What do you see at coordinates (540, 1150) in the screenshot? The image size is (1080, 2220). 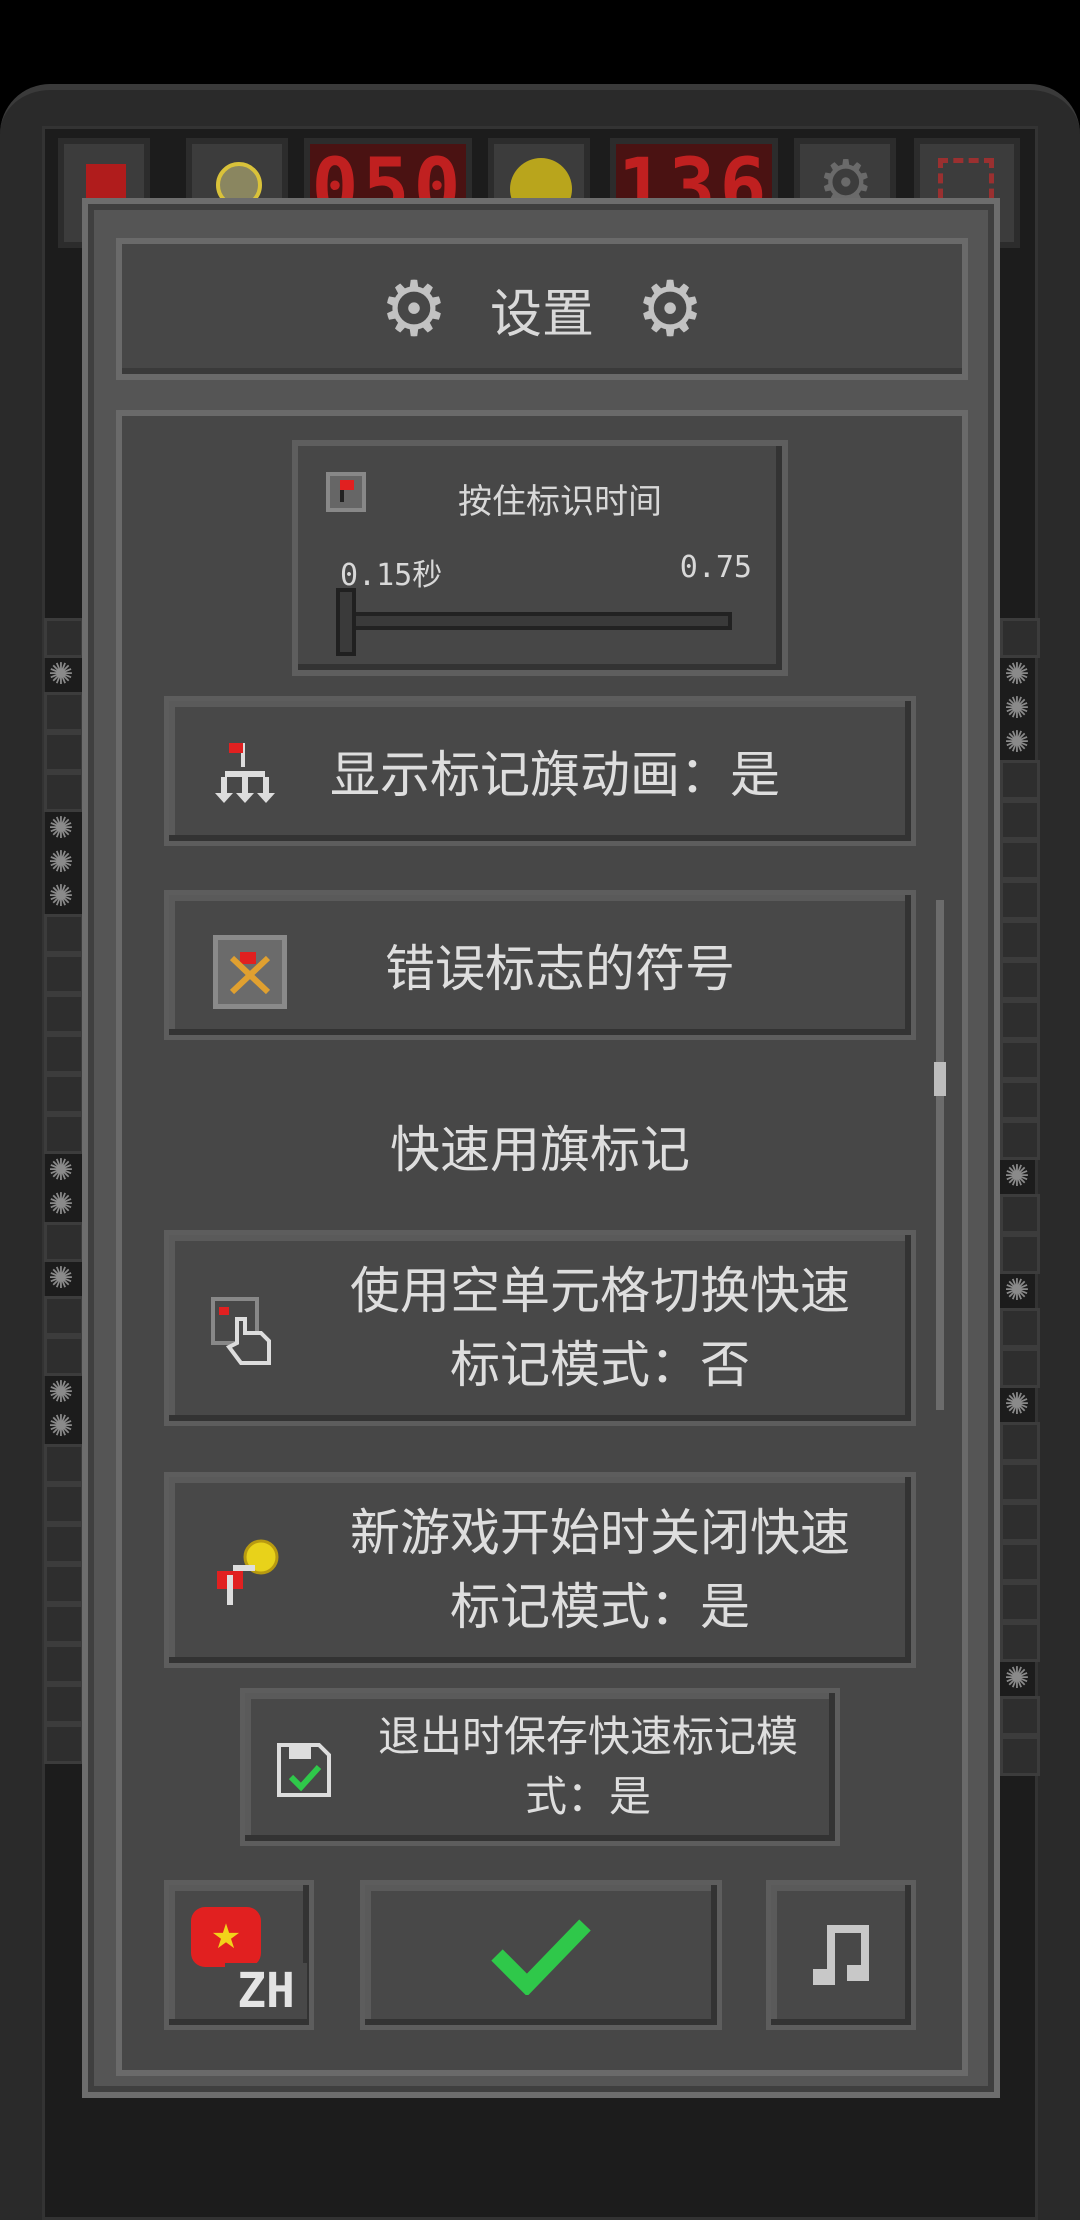 I see `quick-flag-heading: 快速用旗标记` at bounding box center [540, 1150].